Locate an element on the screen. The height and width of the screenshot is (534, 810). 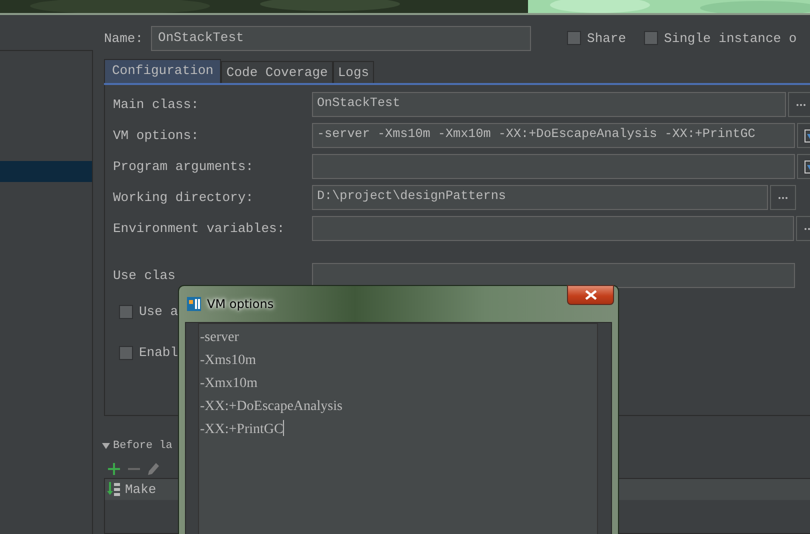
close-icon is located at coordinates (590, 295).